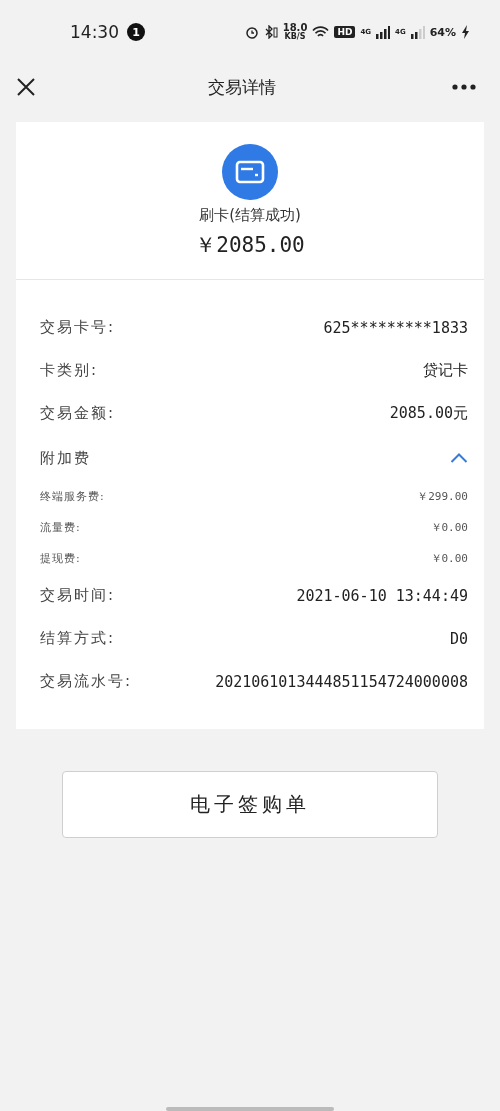 This screenshot has width=500, height=1111. Describe the element at coordinates (60, 558) in the screenshot. I see `fee-label: 提现费:` at that location.